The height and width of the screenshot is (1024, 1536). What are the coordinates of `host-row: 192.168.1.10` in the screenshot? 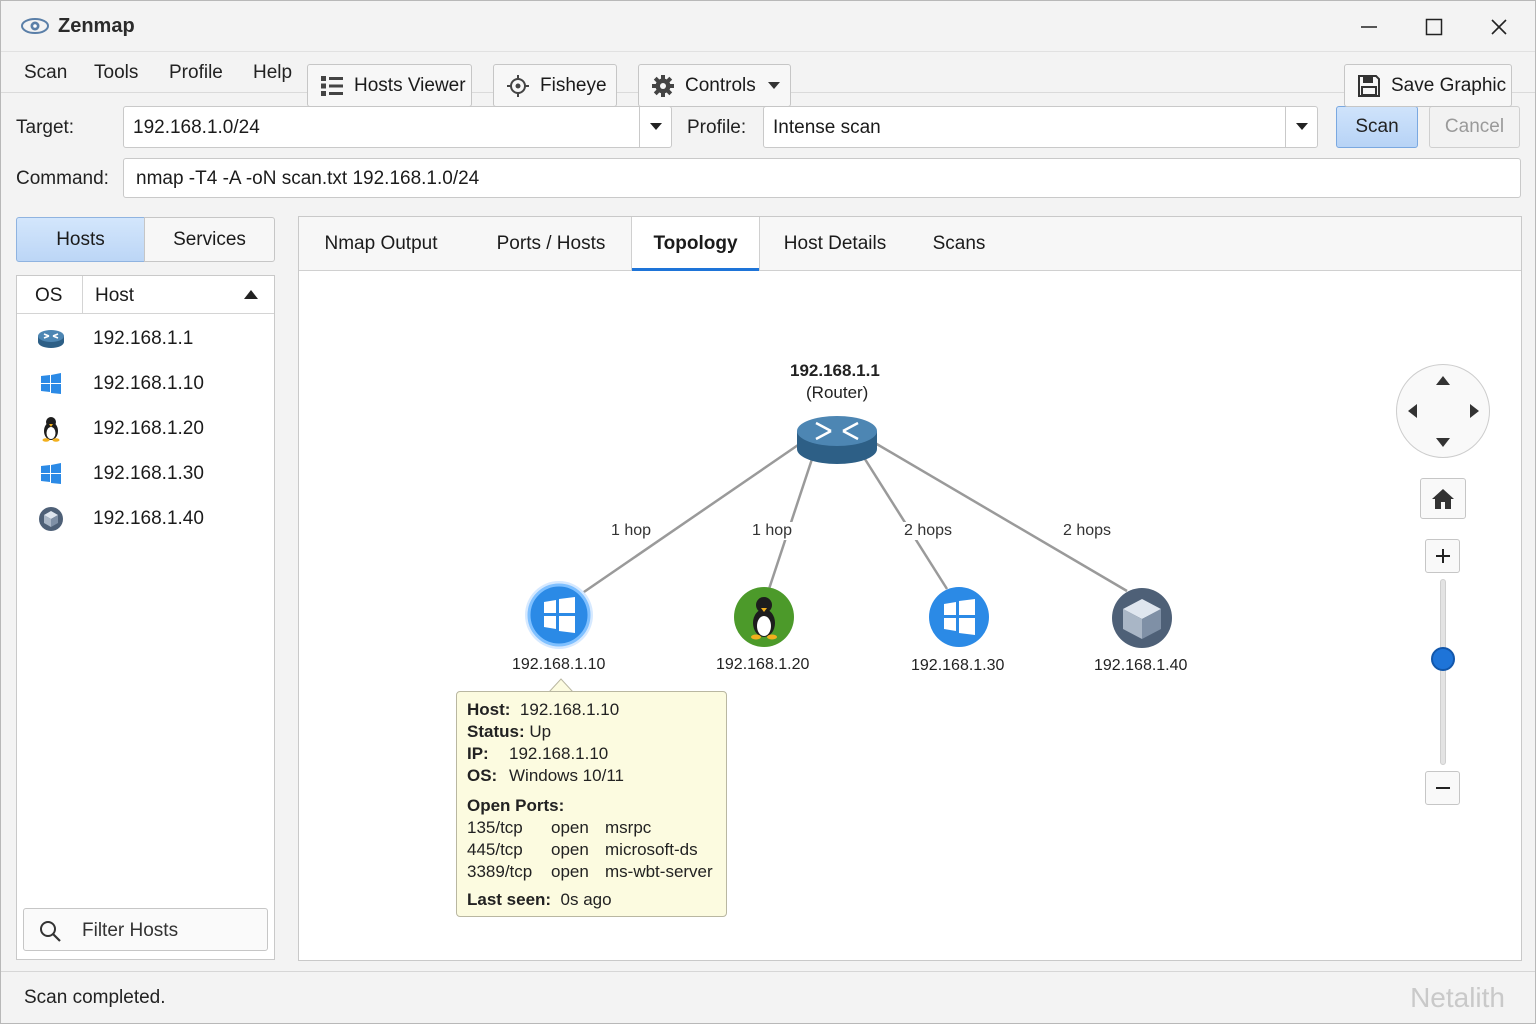 It's located at (145, 383).